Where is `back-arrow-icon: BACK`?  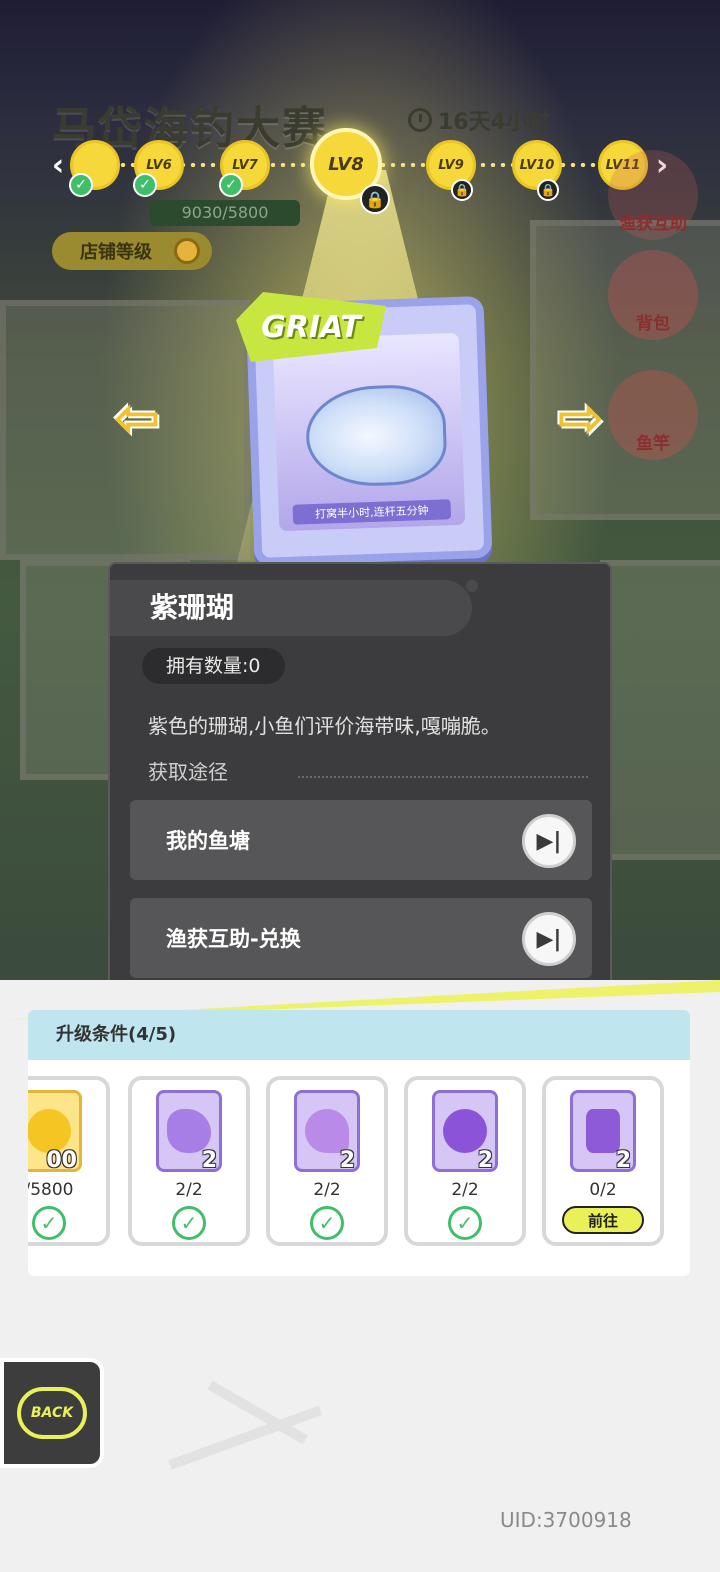
back-arrow-icon: BACK is located at coordinates (52, 1413).